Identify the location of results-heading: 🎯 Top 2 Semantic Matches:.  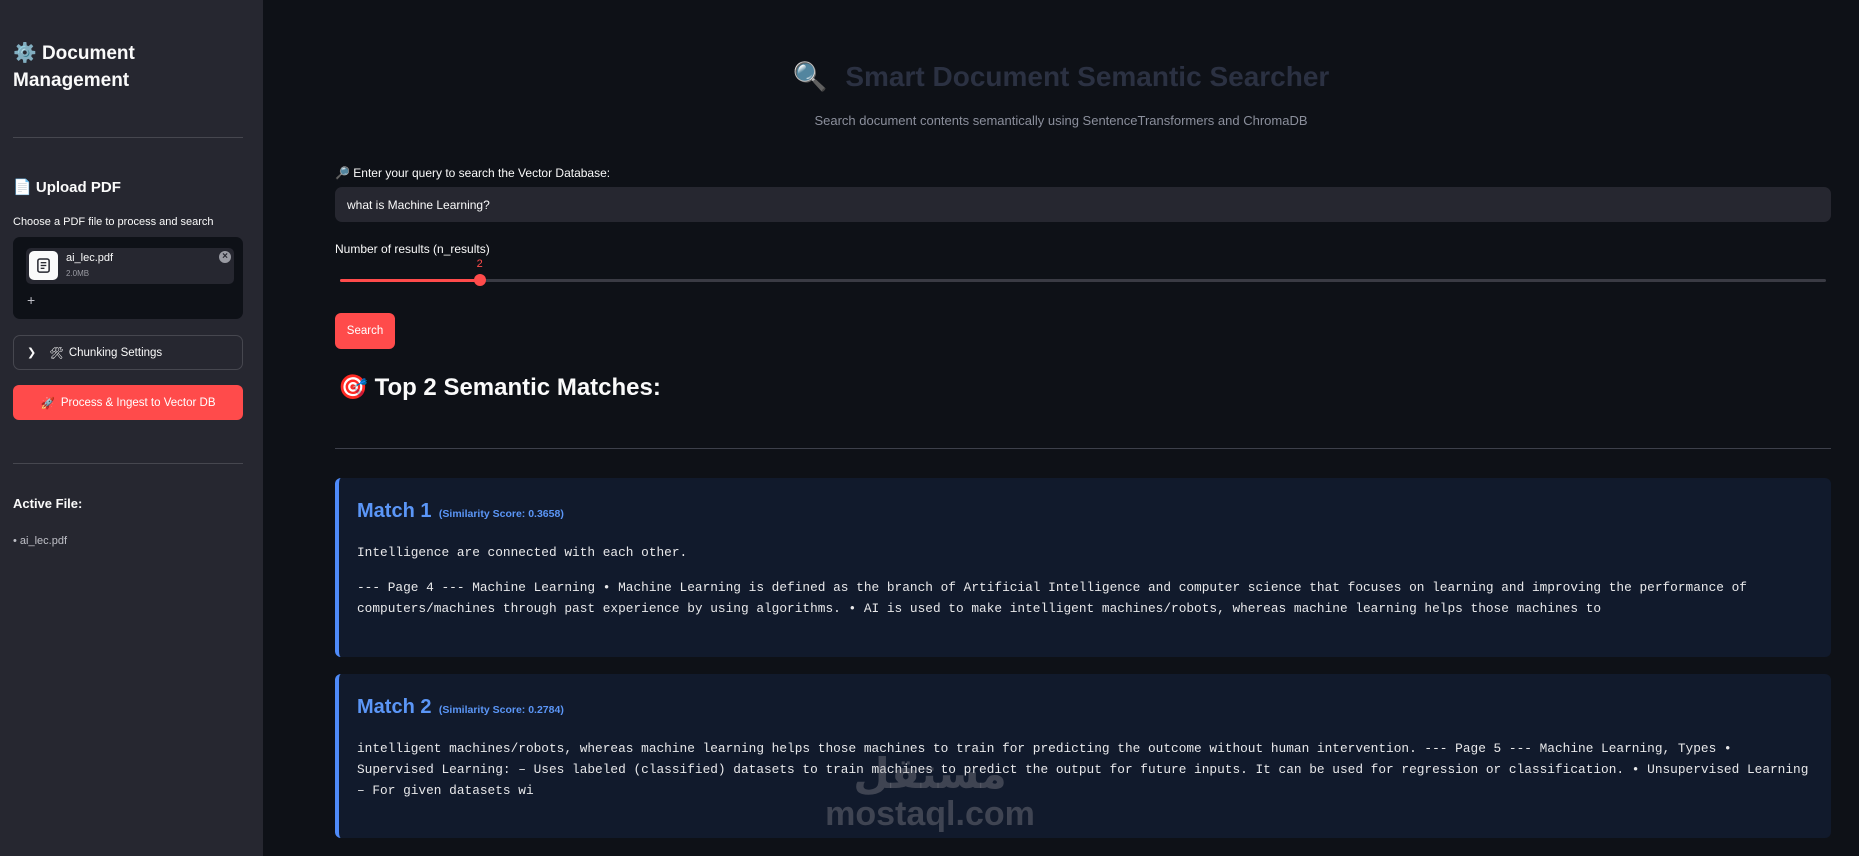
(499, 387).